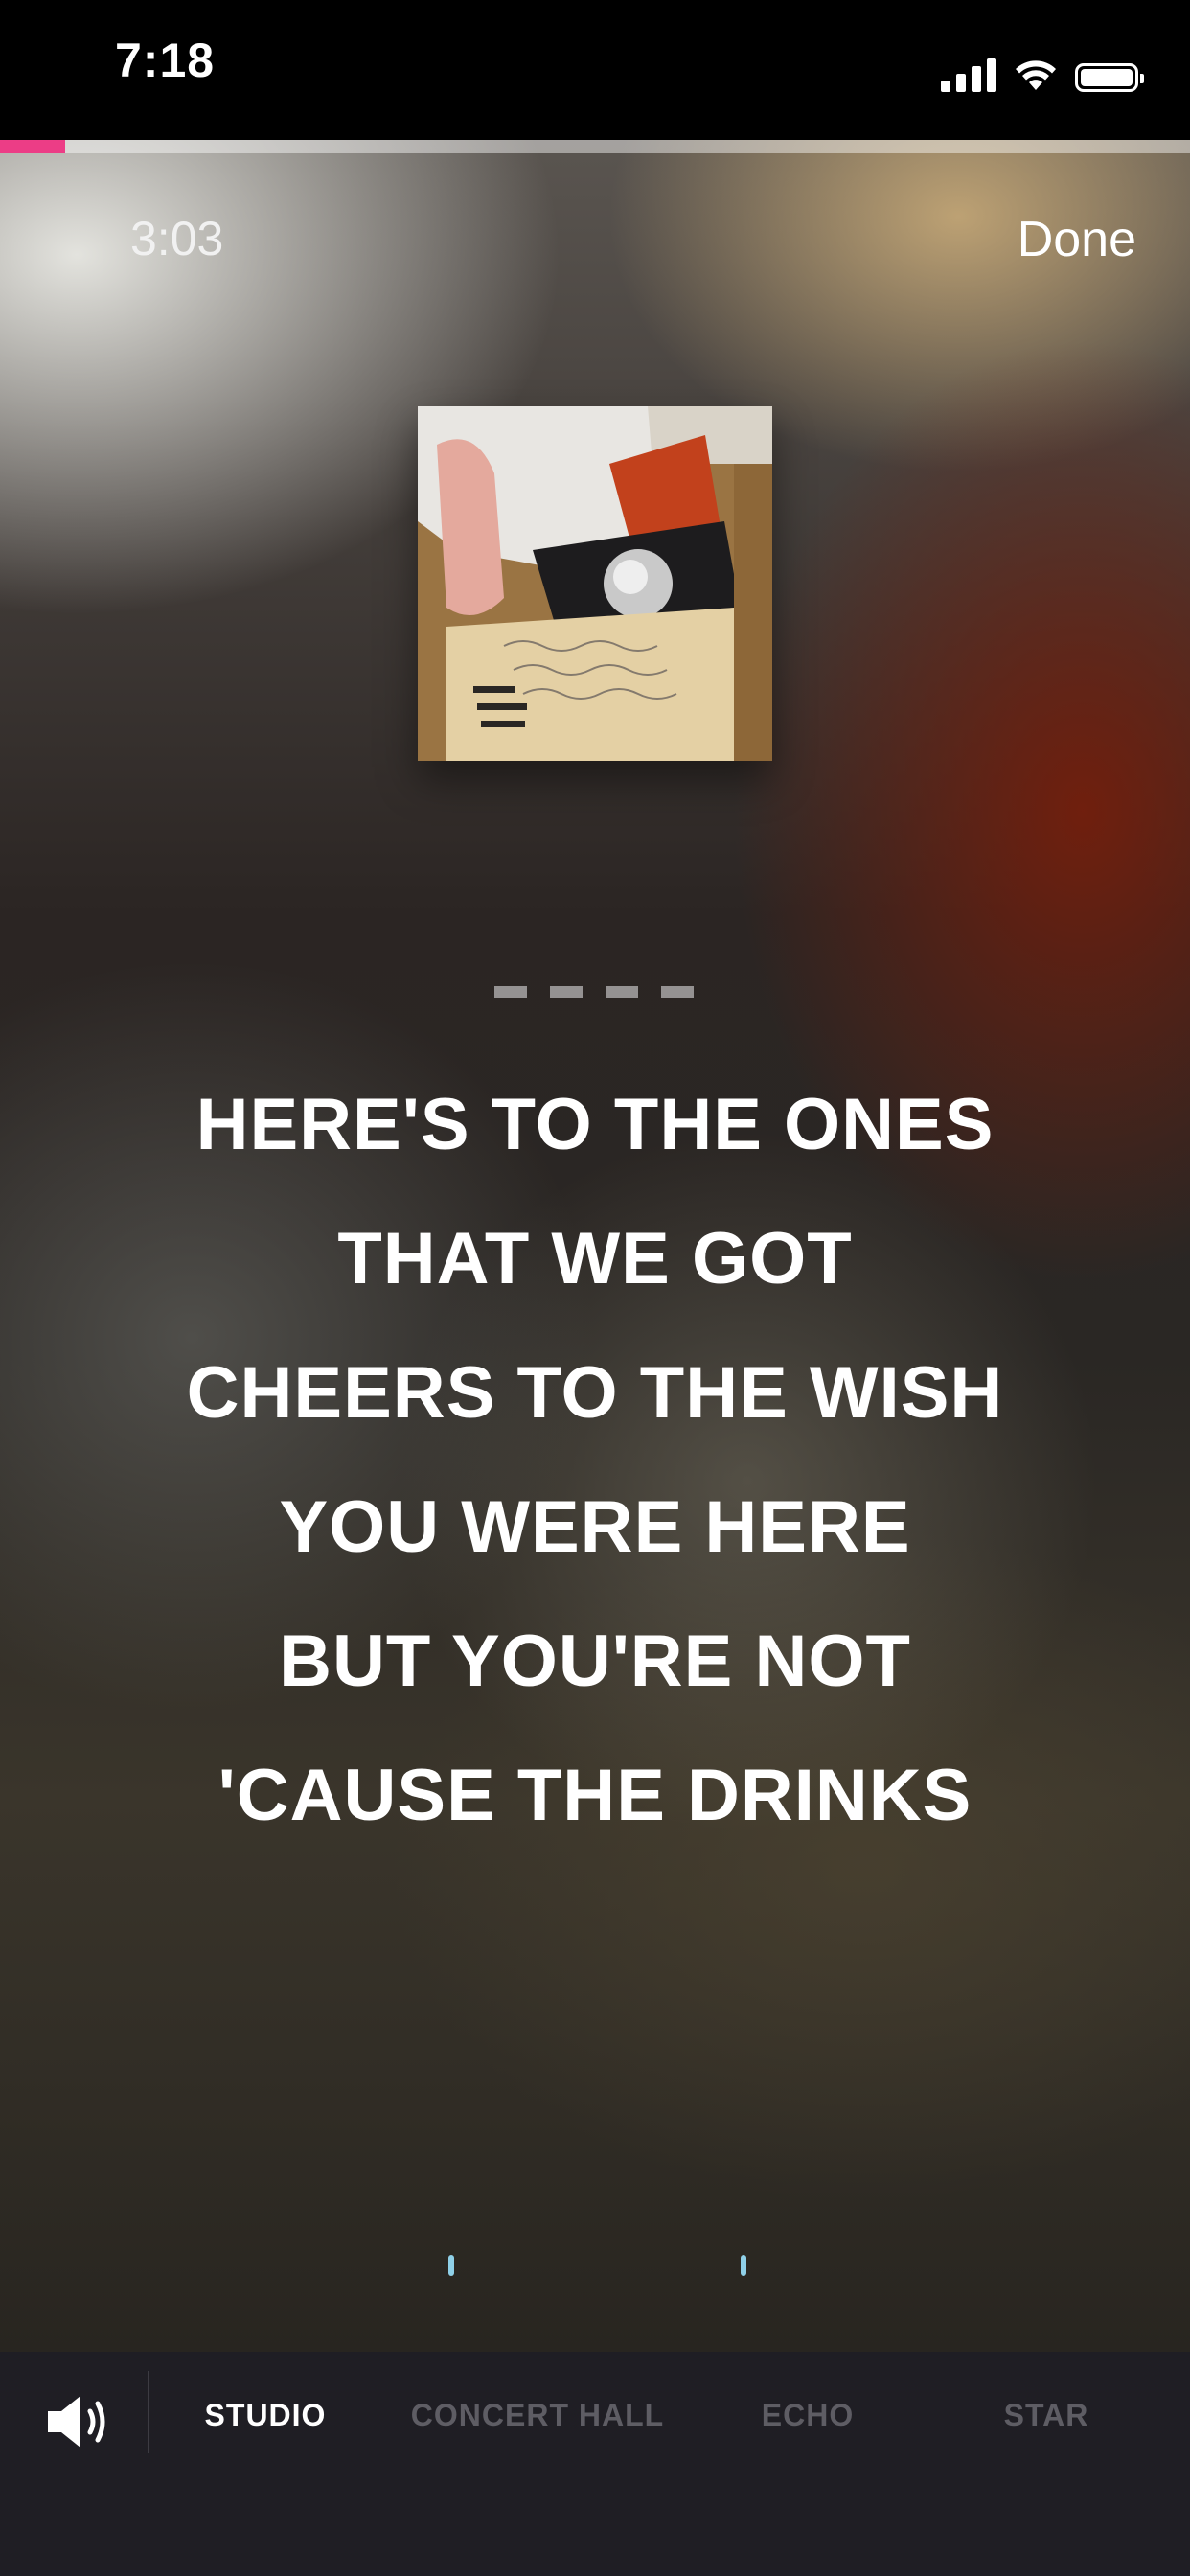  Describe the element at coordinates (595, 1393) in the screenshot. I see `lyric-line: CHEERS TO THE WISH` at that location.